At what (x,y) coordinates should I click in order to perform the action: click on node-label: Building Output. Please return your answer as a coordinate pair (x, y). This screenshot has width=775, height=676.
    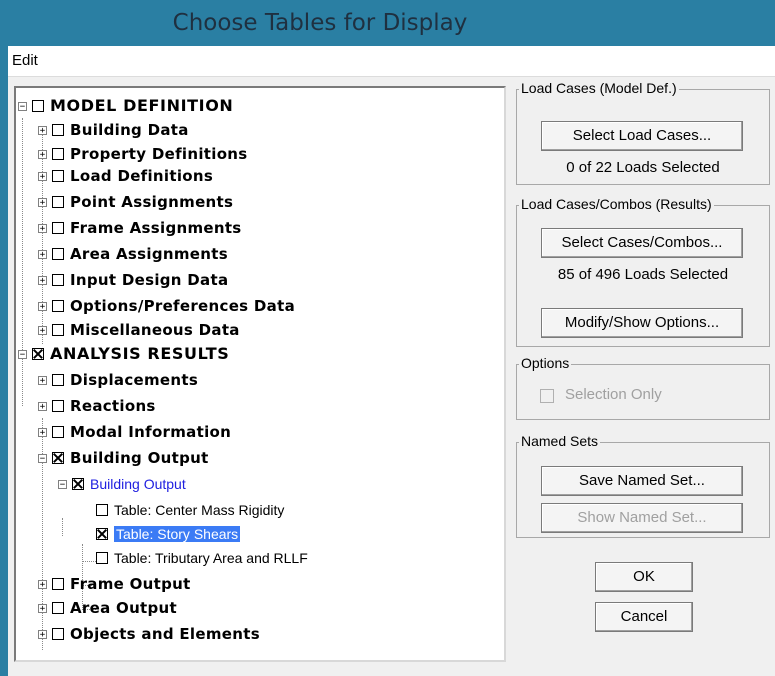
    Looking at the image, I should click on (139, 458).